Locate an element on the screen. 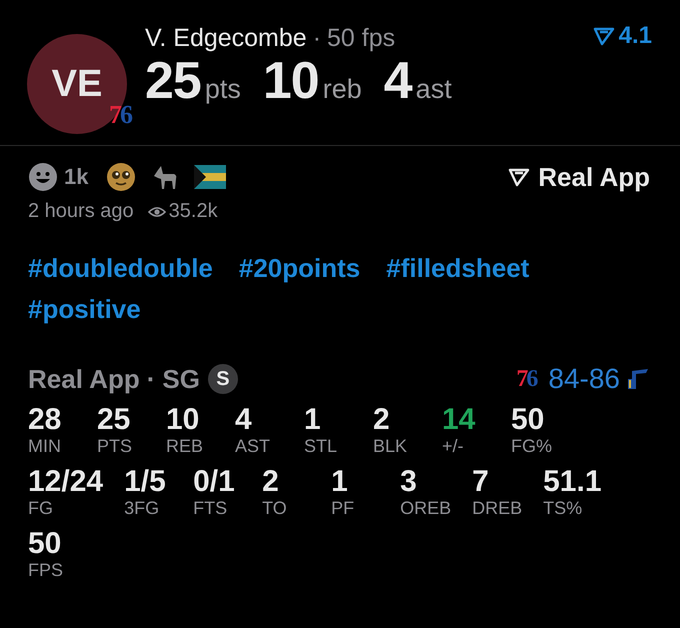 Image resolution: width=680 pixels, height=628 pixels. stat-unit: reb is located at coordinates (342, 89).